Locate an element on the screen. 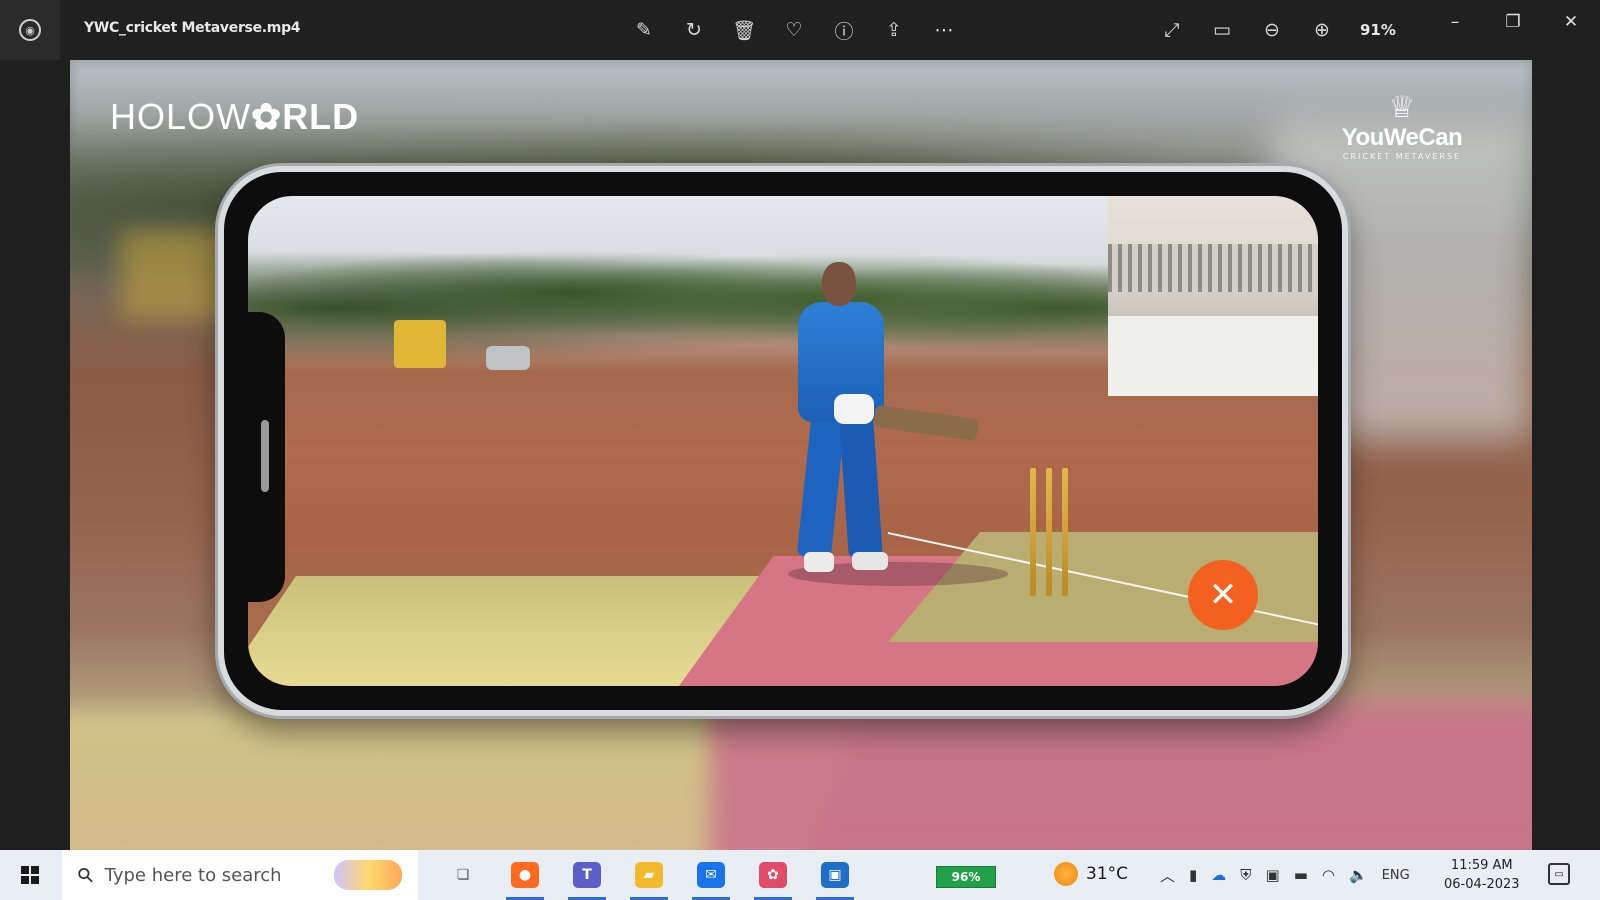 The height and width of the screenshot is (900, 1600). taskbar-app-file-explorer: ▰ is located at coordinates (649, 875).